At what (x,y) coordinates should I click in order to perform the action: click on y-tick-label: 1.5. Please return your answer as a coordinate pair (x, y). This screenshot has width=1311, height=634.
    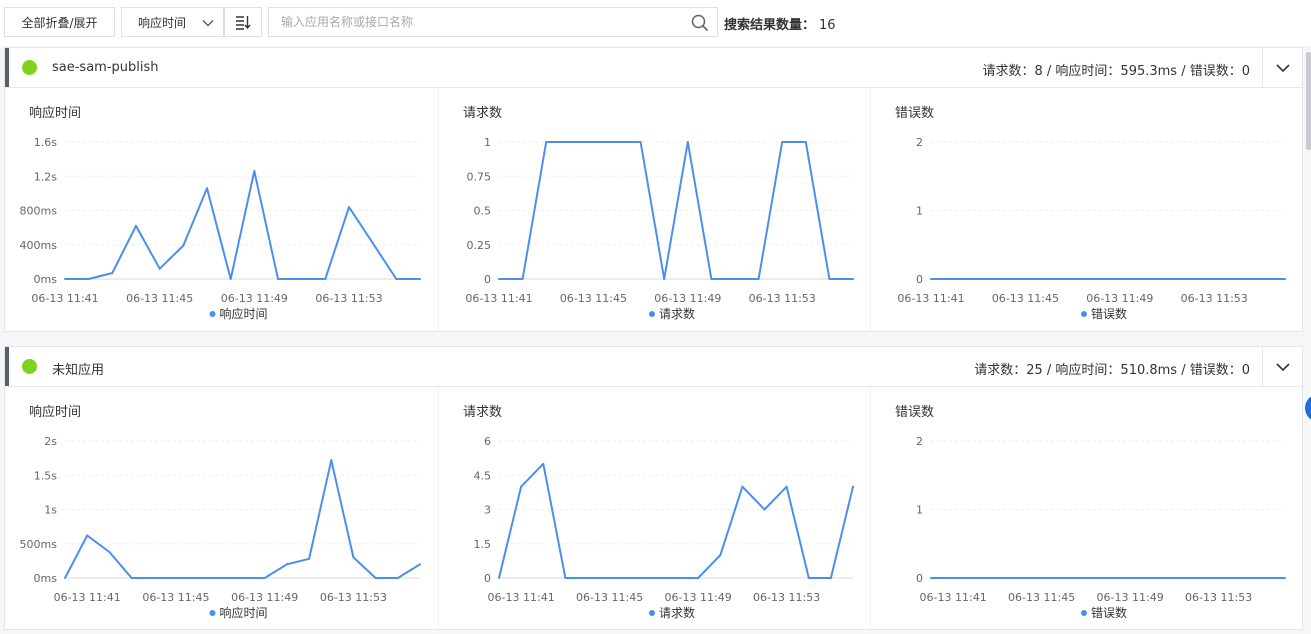
    Looking at the image, I should click on (483, 544).